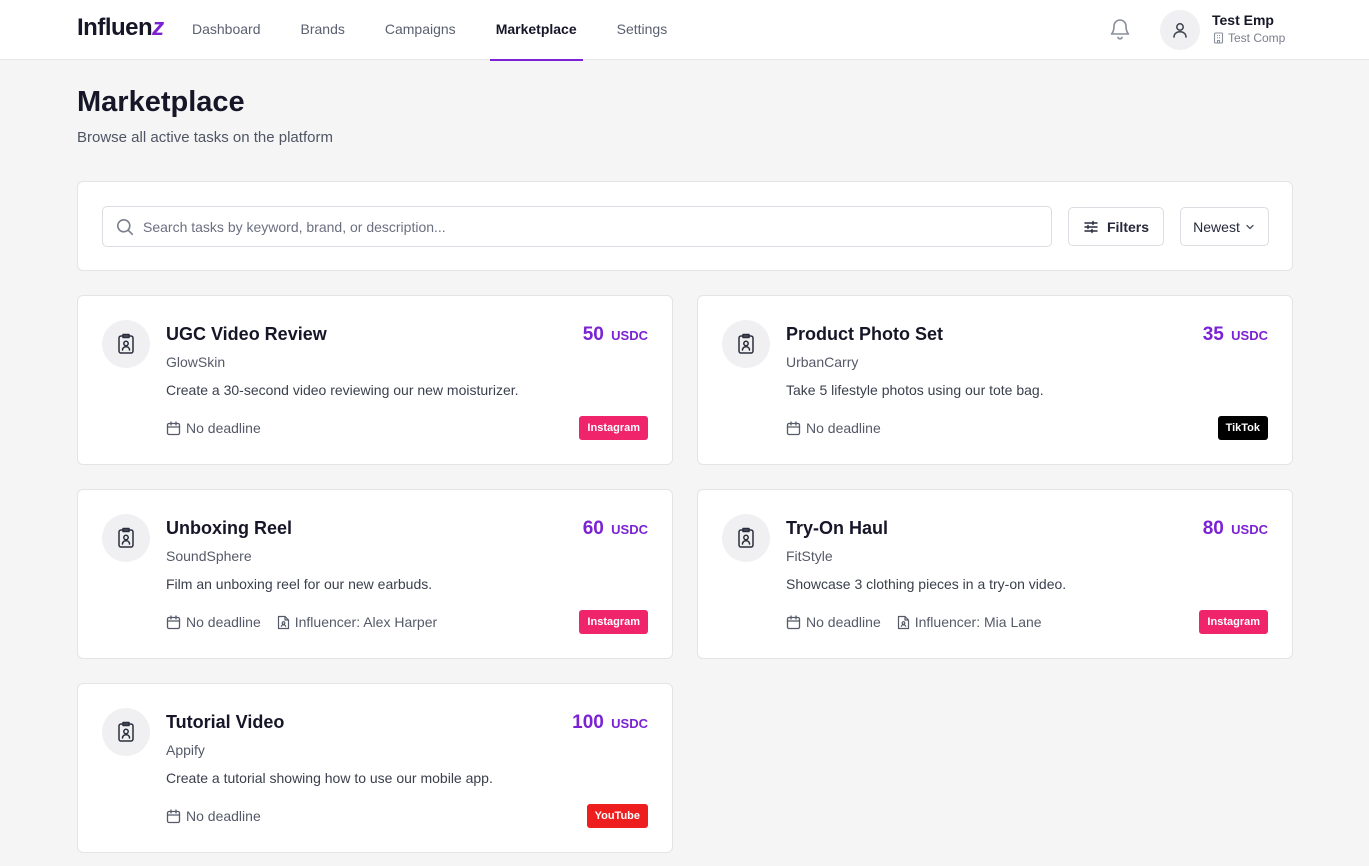 The height and width of the screenshot is (866, 1369). What do you see at coordinates (185, 750) in the screenshot?
I see `task-brand: Appify` at bounding box center [185, 750].